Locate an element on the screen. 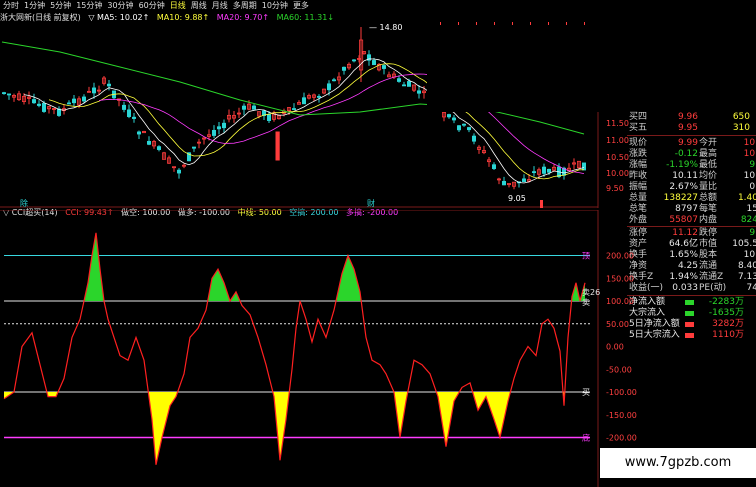 The height and width of the screenshot is (487, 756). low-price-label: 9.05 is located at coordinates (517, 198).